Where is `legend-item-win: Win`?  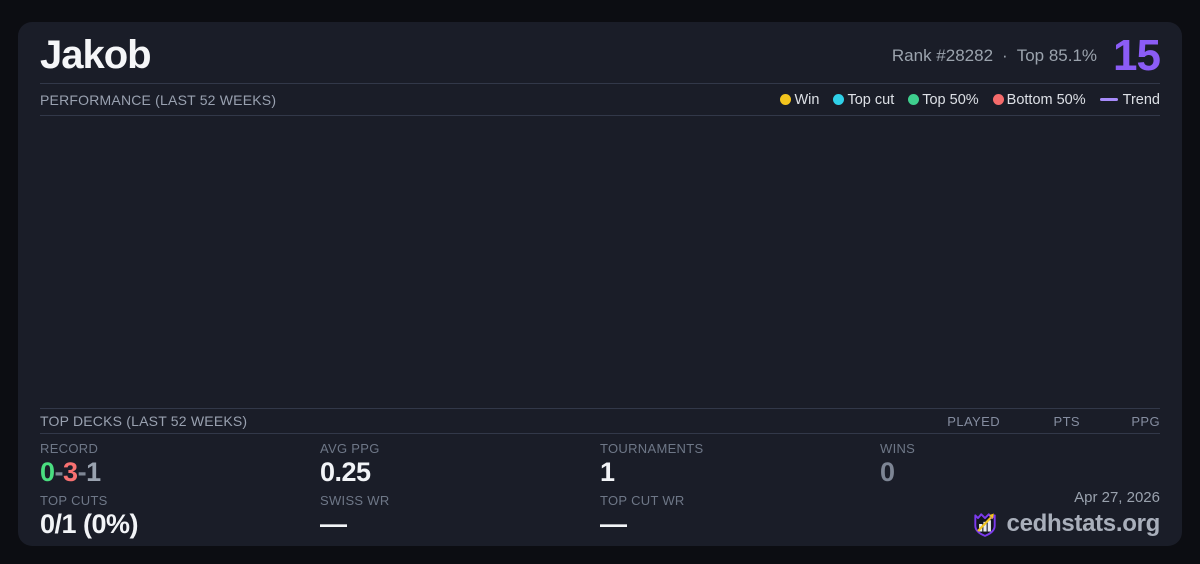 legend-item-win: Win is located at coordinates (799, 100).